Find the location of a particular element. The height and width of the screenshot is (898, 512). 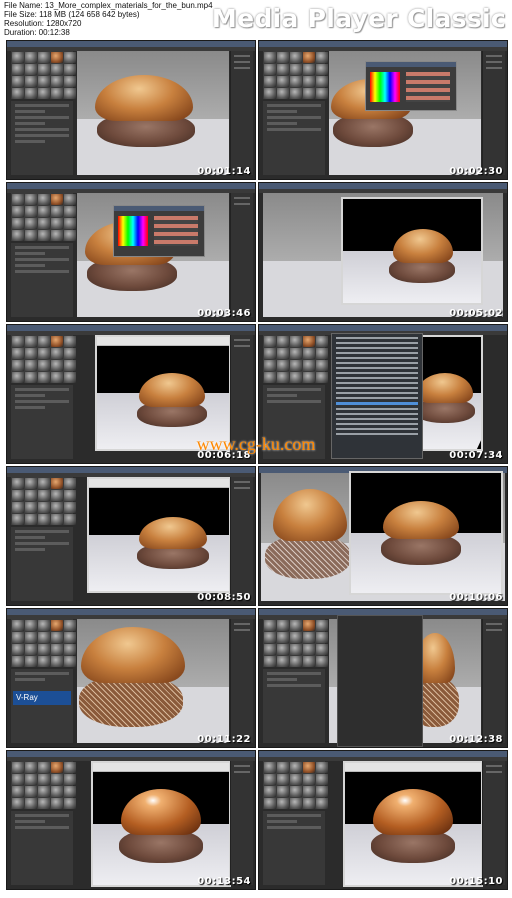

thumbnail-10: 00:12:38 is located at coordinates (383, 678).